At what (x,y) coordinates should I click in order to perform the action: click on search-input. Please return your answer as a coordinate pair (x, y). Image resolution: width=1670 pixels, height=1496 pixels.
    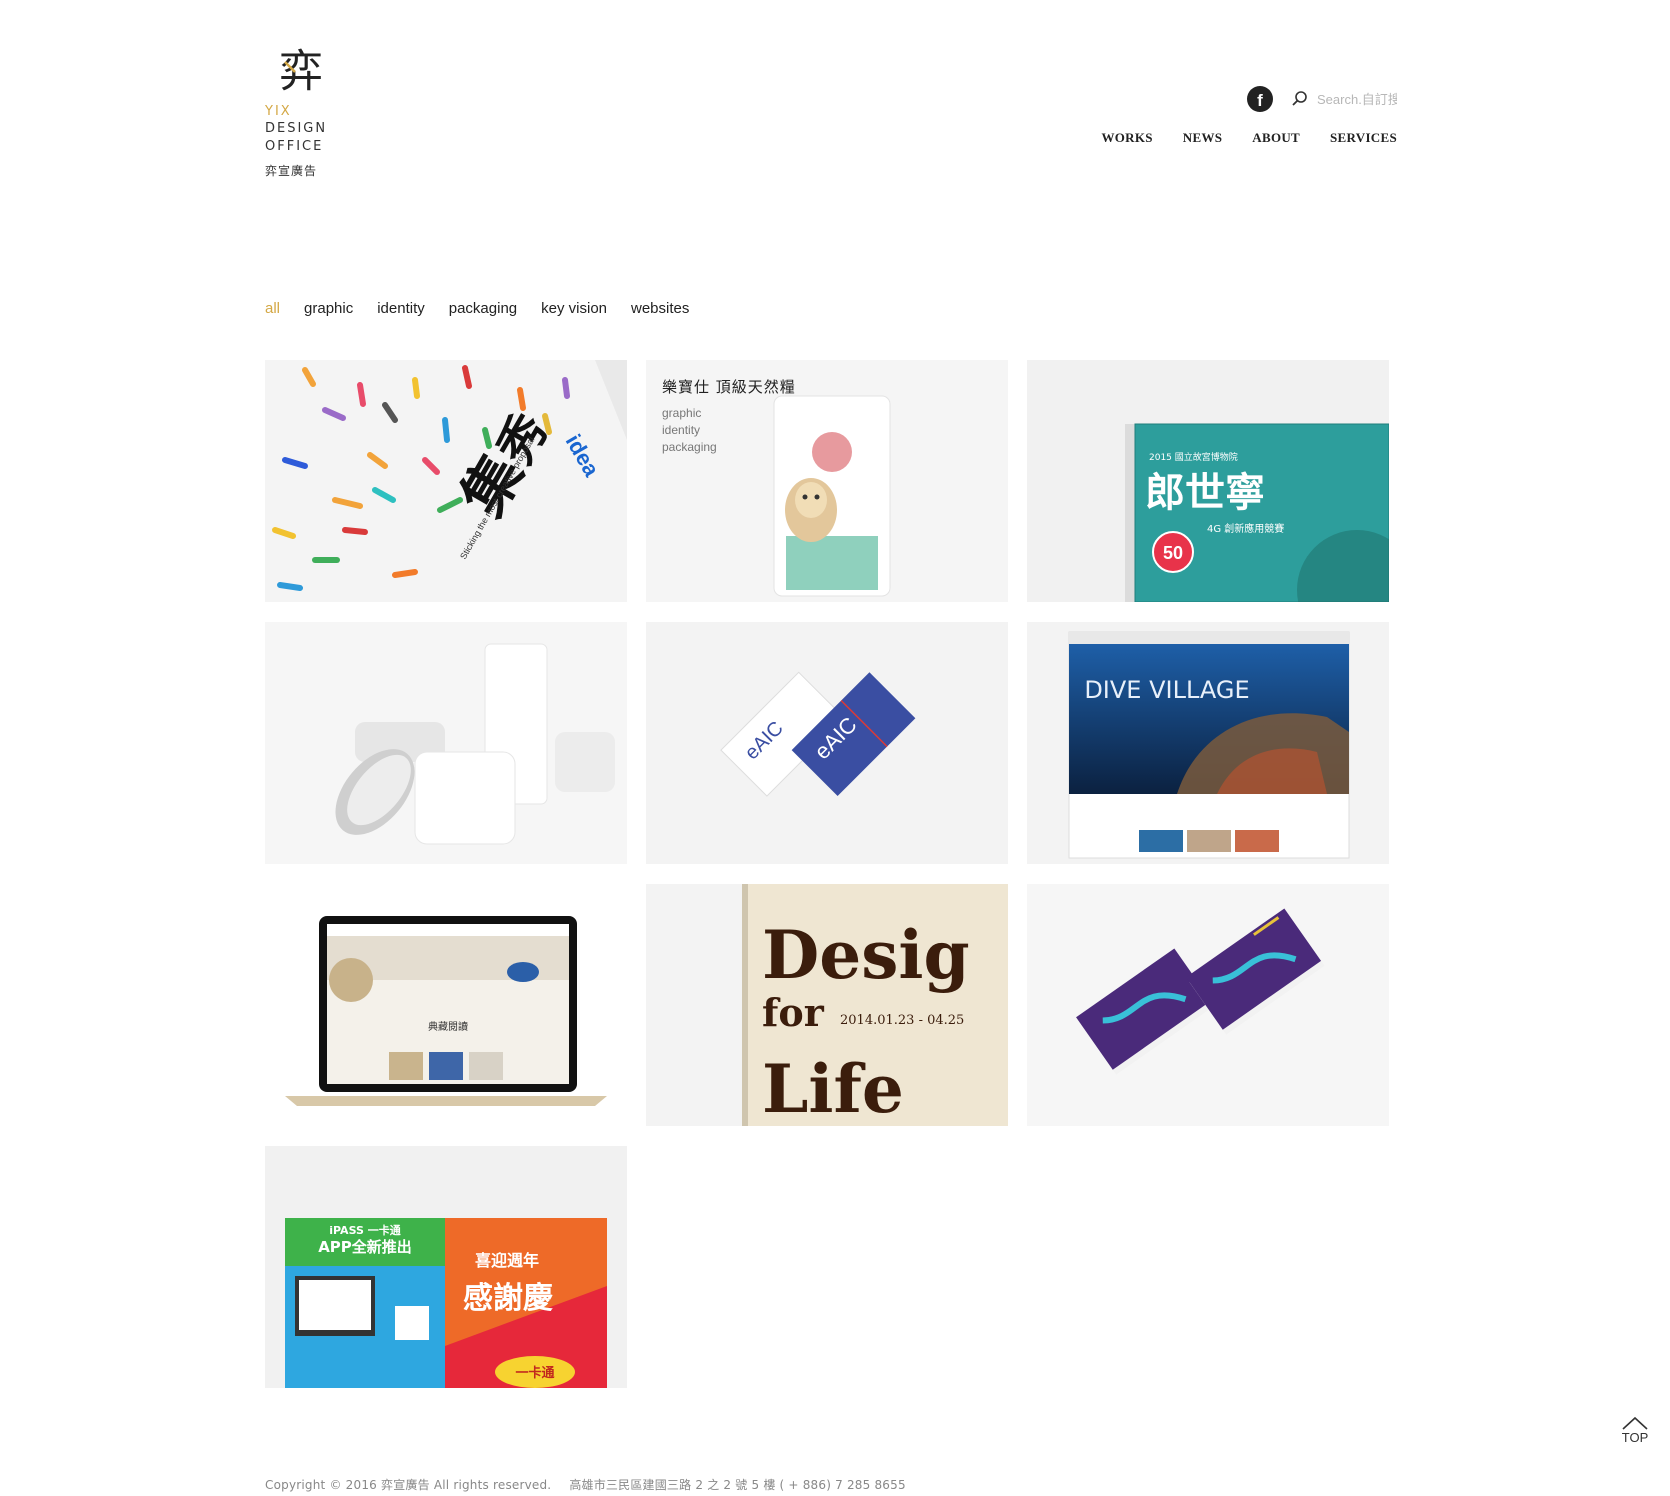
    Looking at the image, I should click on (1357, 99).